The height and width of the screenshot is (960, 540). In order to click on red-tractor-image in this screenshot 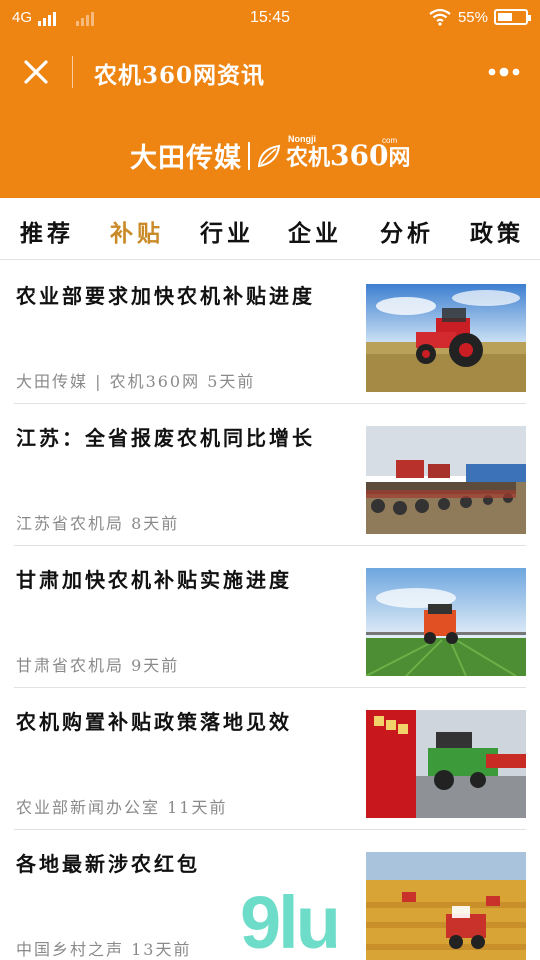, I will do `click(446, 338)`.